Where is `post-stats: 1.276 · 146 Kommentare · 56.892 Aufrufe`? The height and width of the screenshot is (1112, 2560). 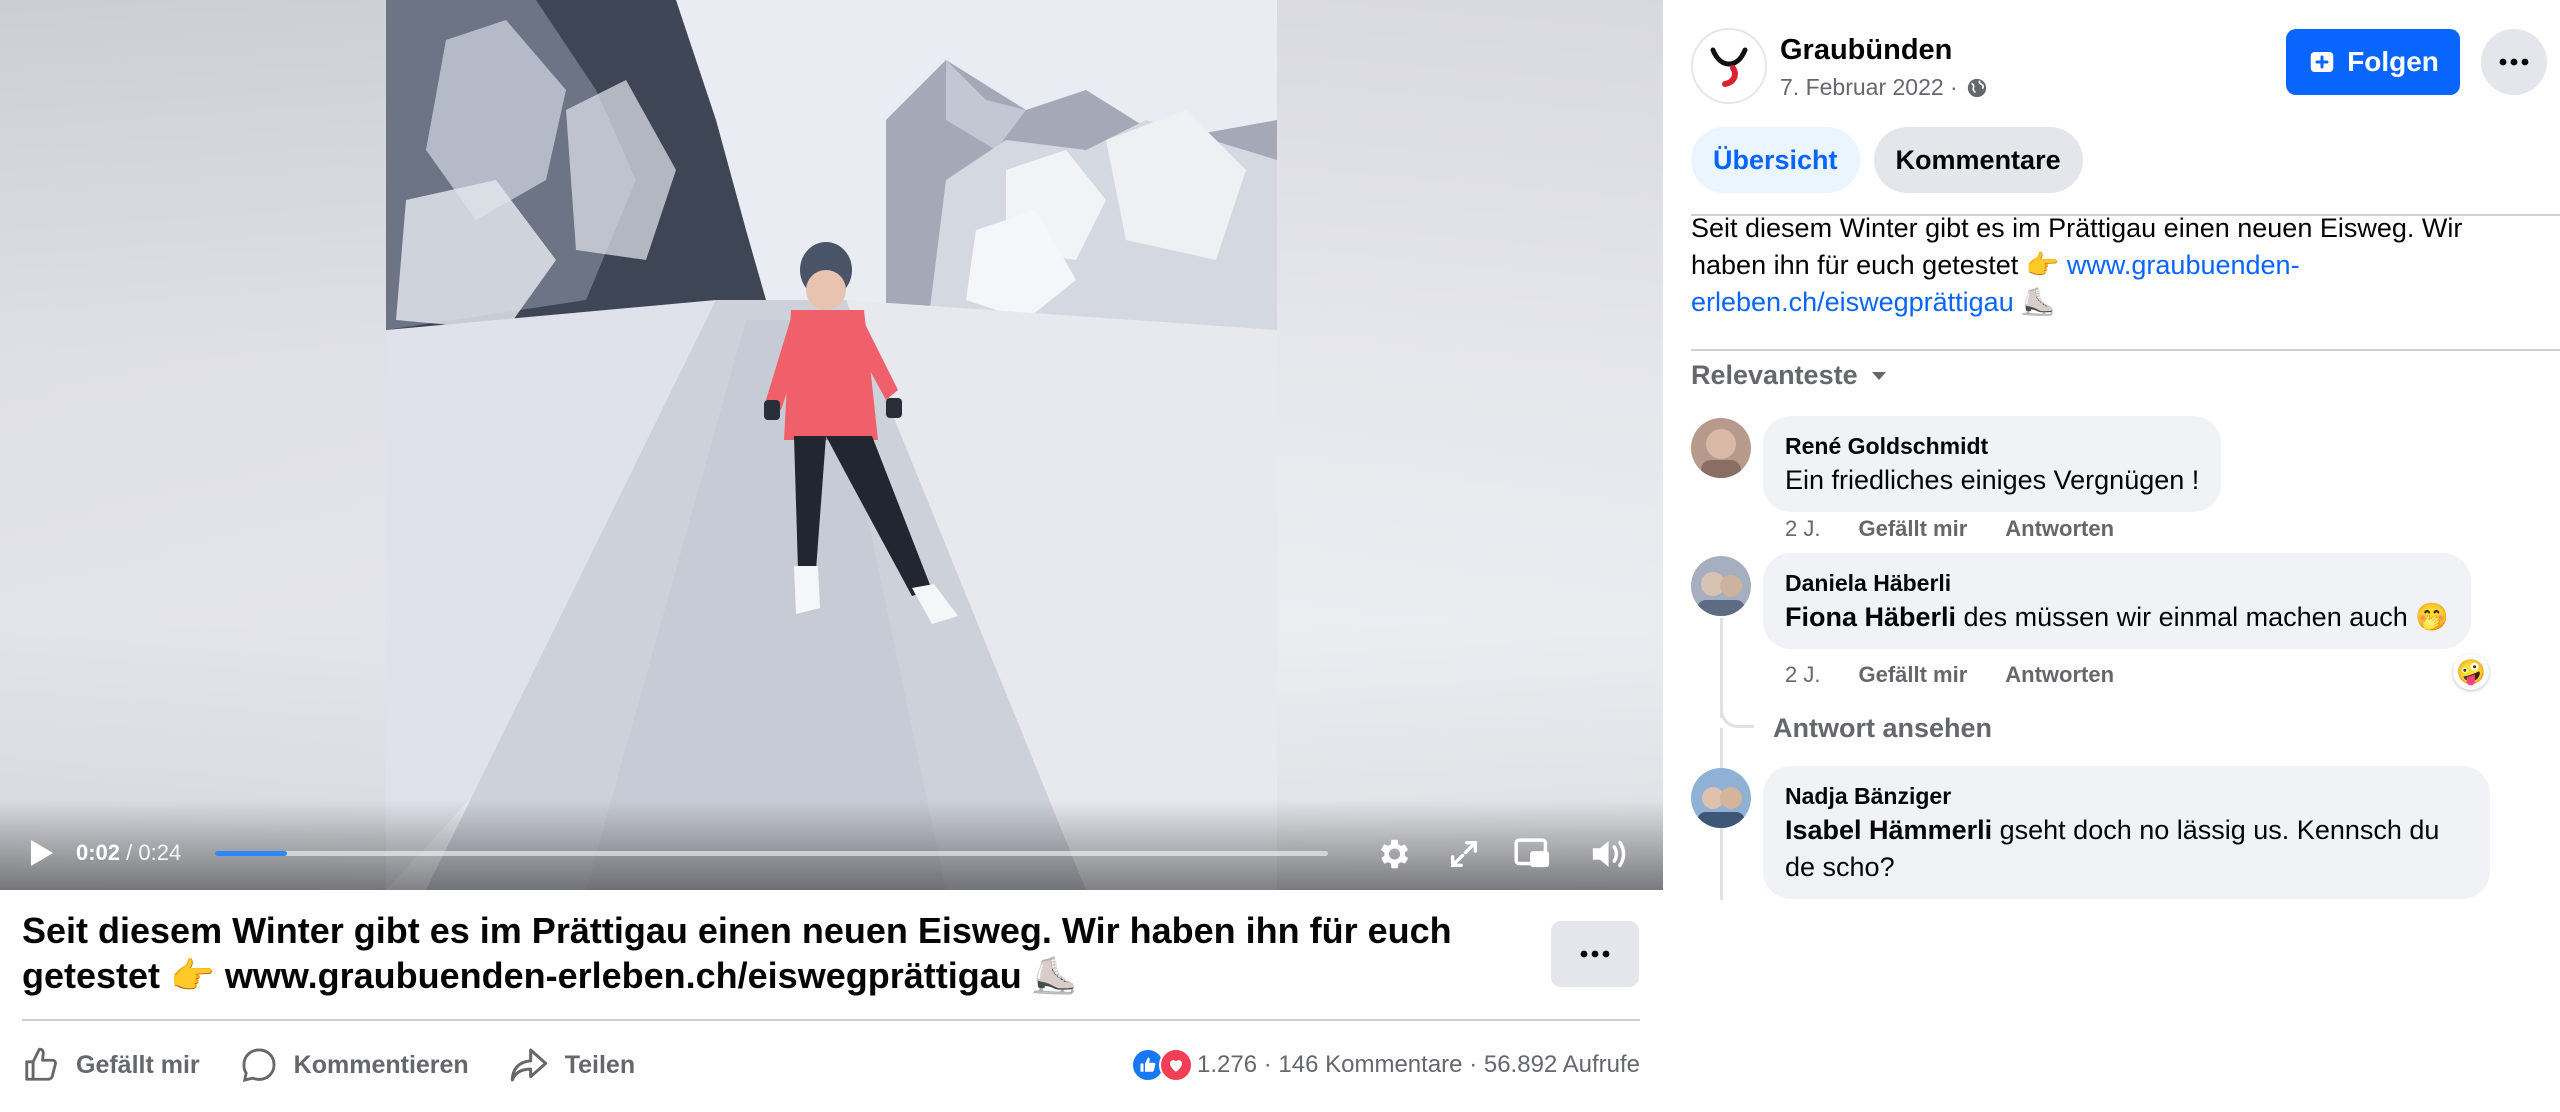 post-stats: 1.276 · 146 Kommentare · 56.892 Aufrufe is located at coordinates (1385, 1065).